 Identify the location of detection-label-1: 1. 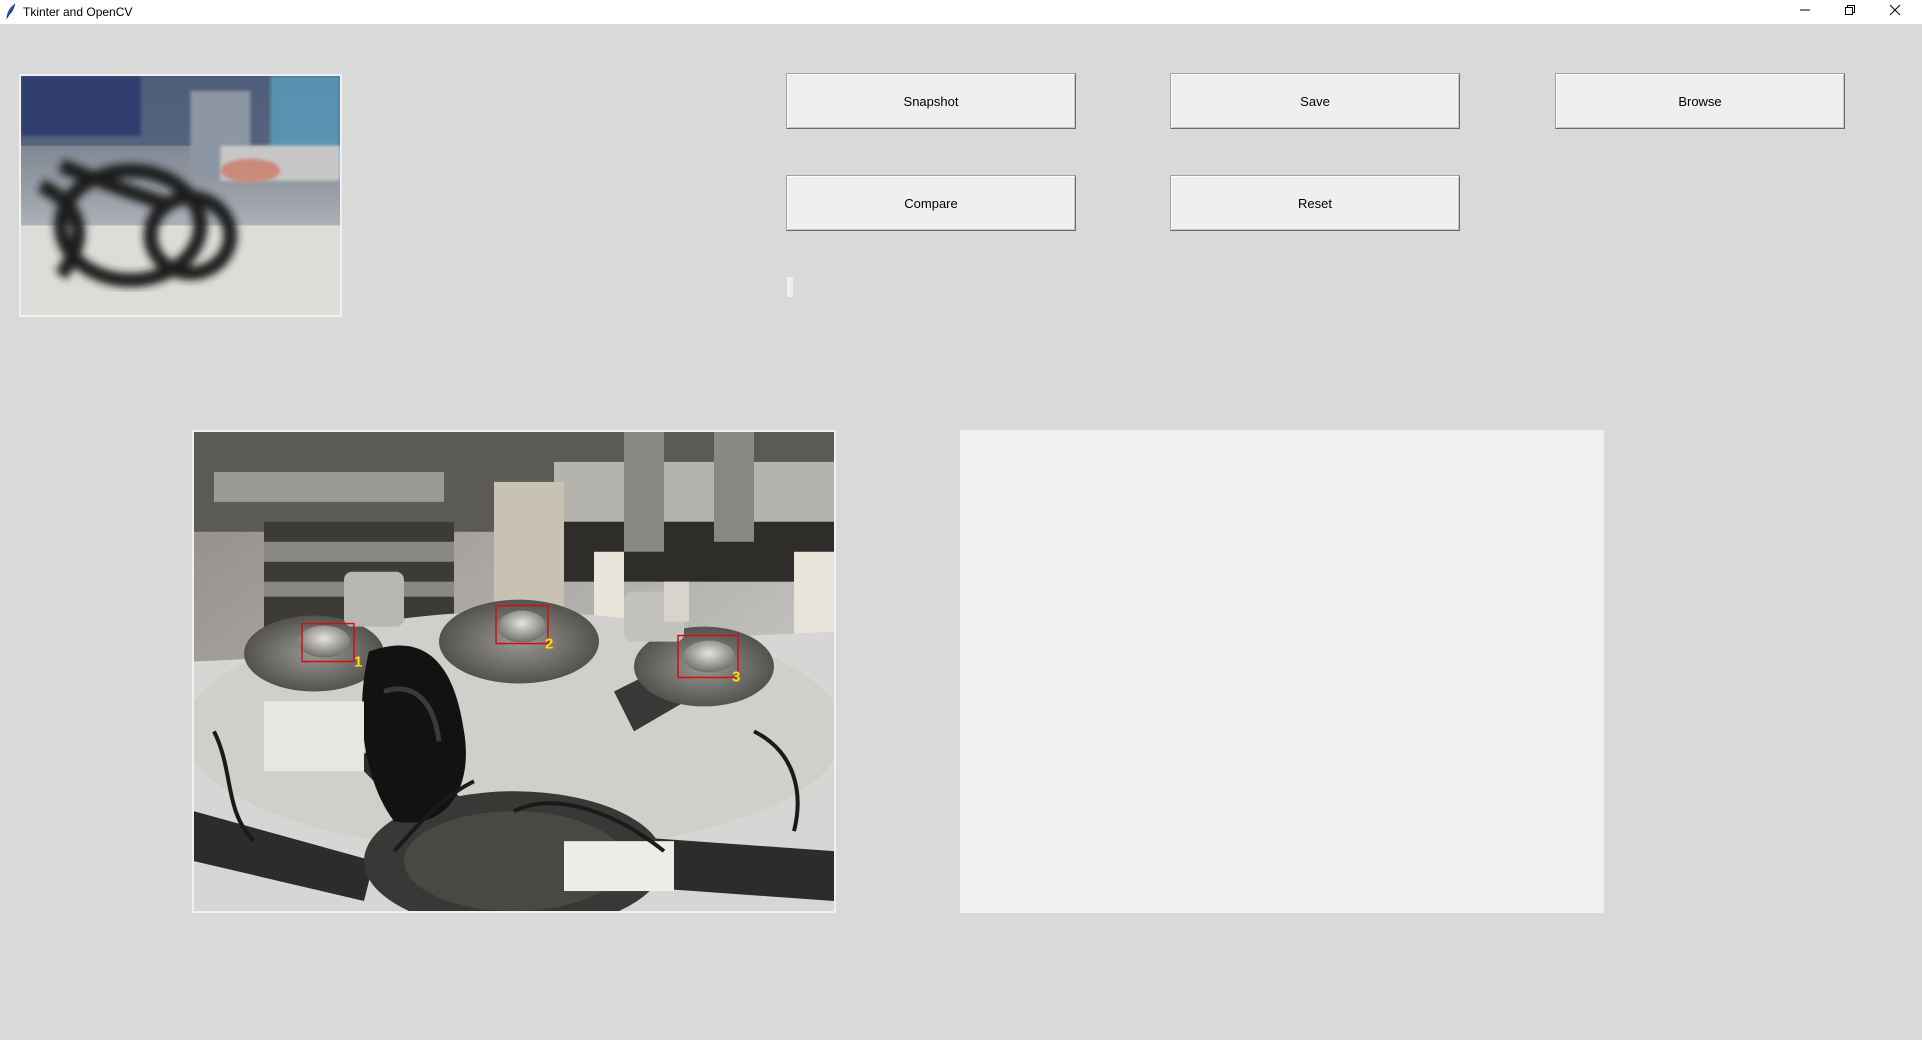
(358, 662).